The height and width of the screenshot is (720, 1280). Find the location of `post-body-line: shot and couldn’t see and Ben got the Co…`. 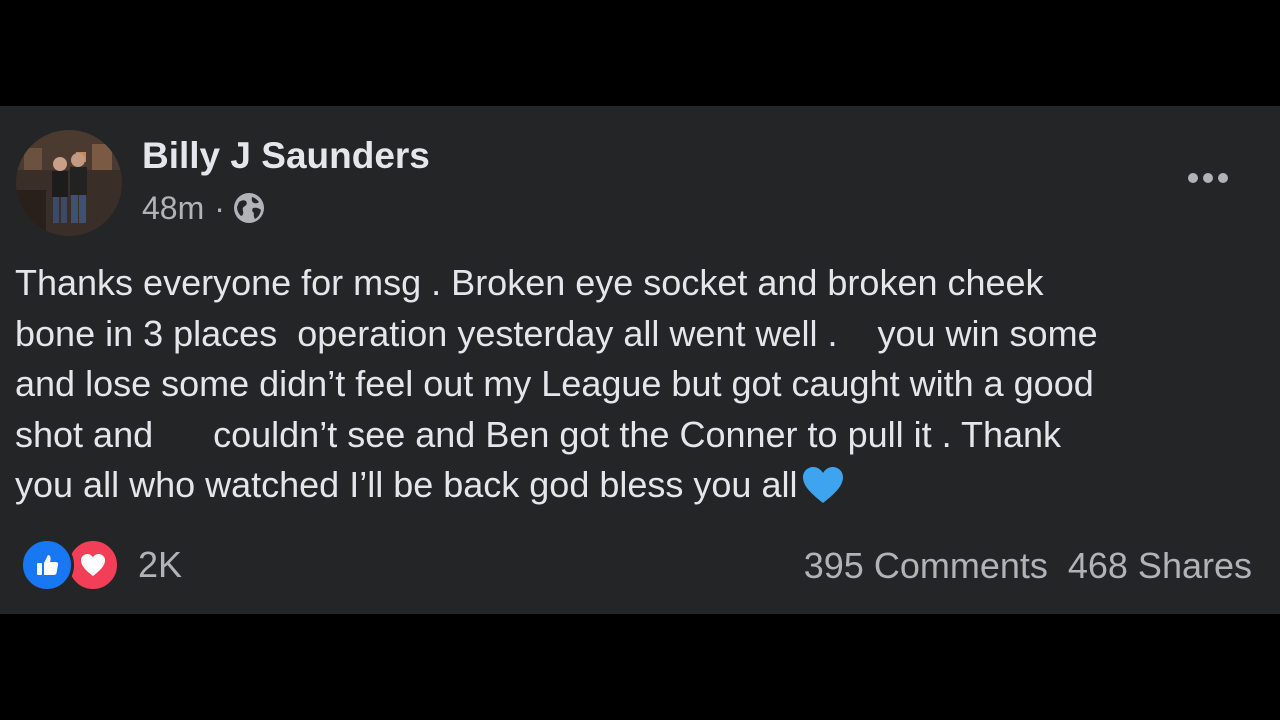

post-body-line: shot and couldn’t see and Ben got the Co… is located at coordinates (538, 434).